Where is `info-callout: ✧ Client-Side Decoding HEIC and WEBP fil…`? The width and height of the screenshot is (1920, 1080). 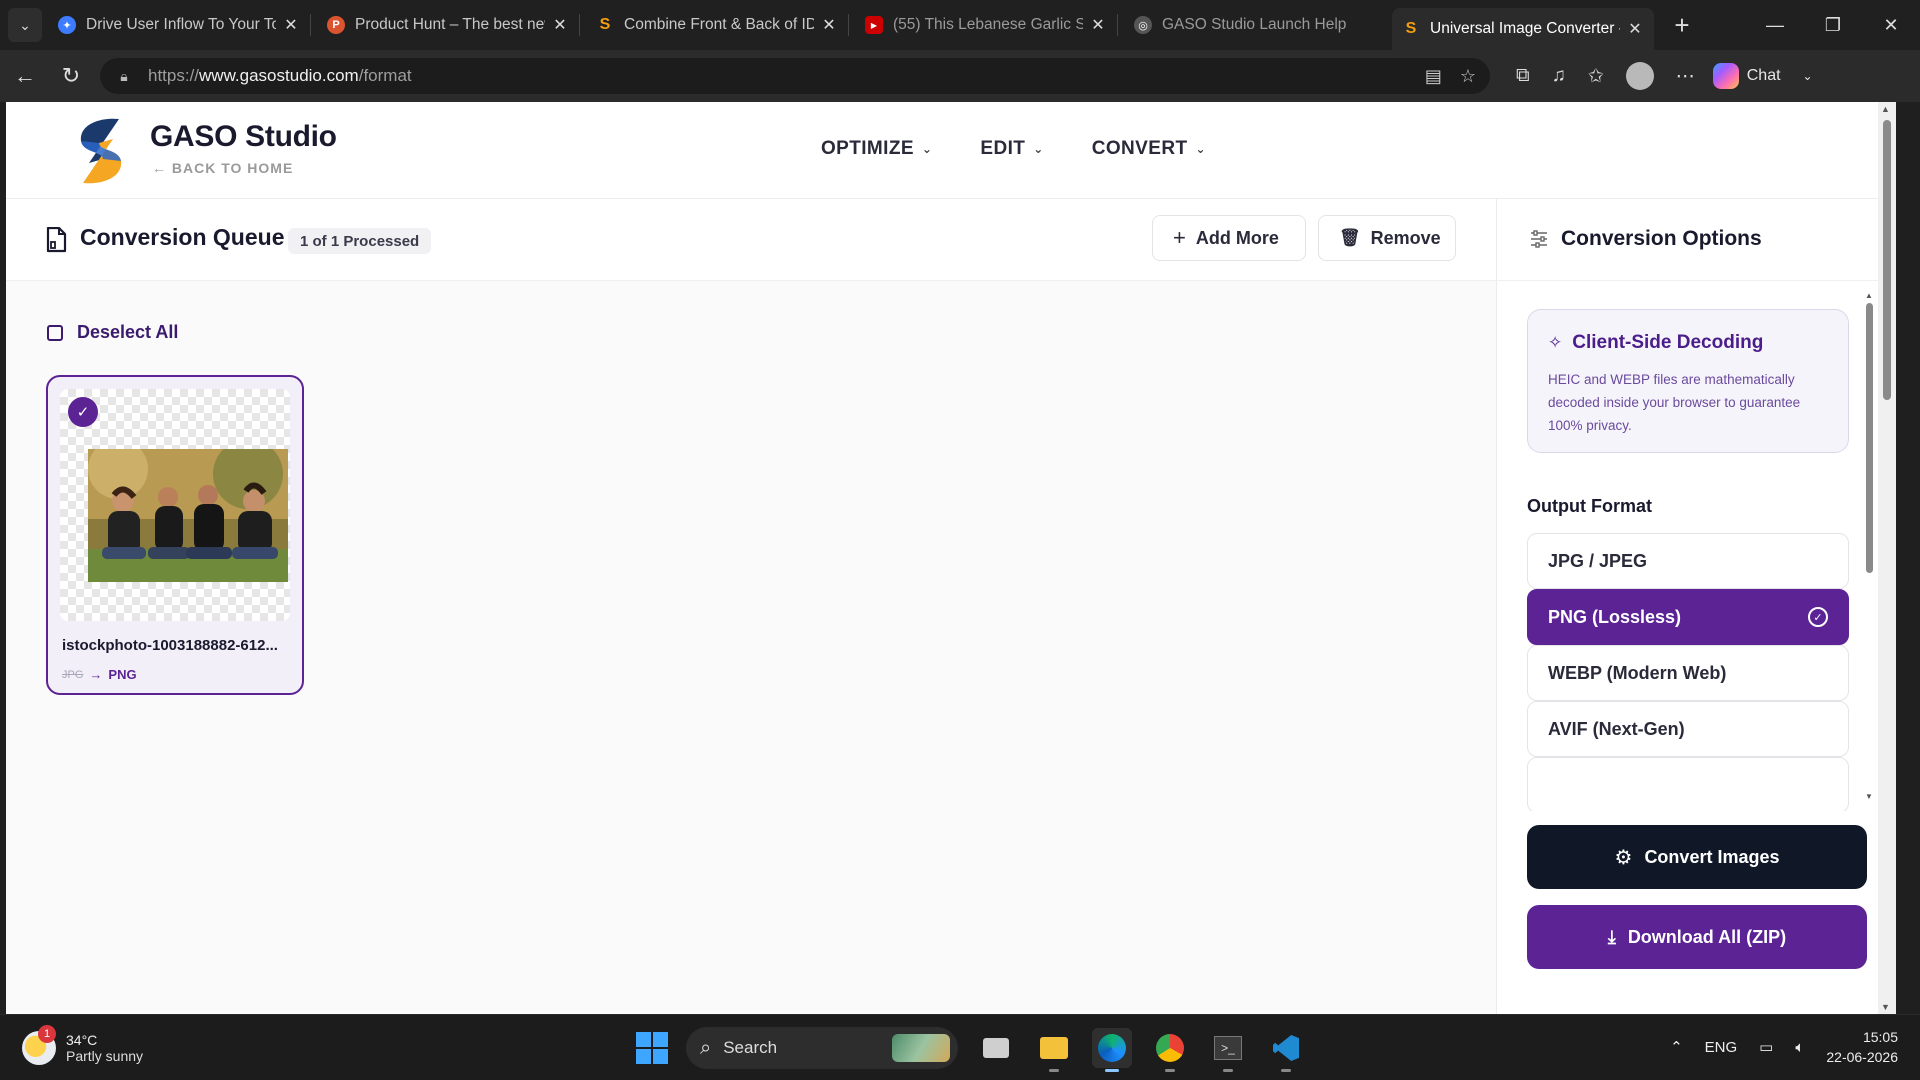 info-callout: ✧ Client-Side Decoding HEIC and WEBP fil… is located at coordinates (1688, 381).